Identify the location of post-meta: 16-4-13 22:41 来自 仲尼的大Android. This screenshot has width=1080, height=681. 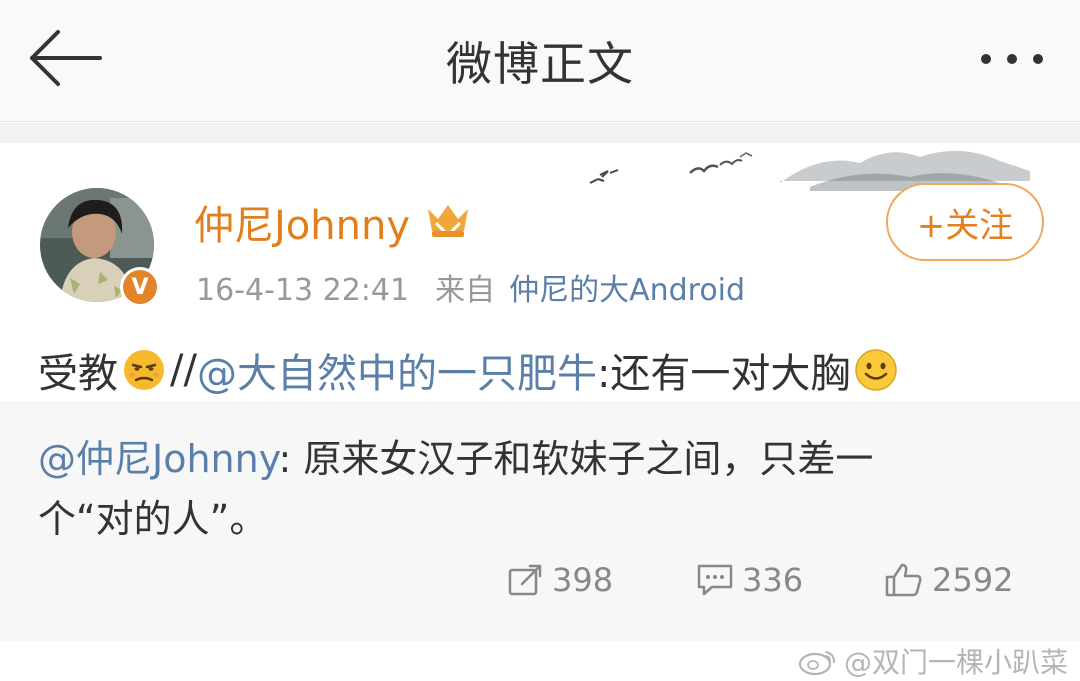
(470, 287).